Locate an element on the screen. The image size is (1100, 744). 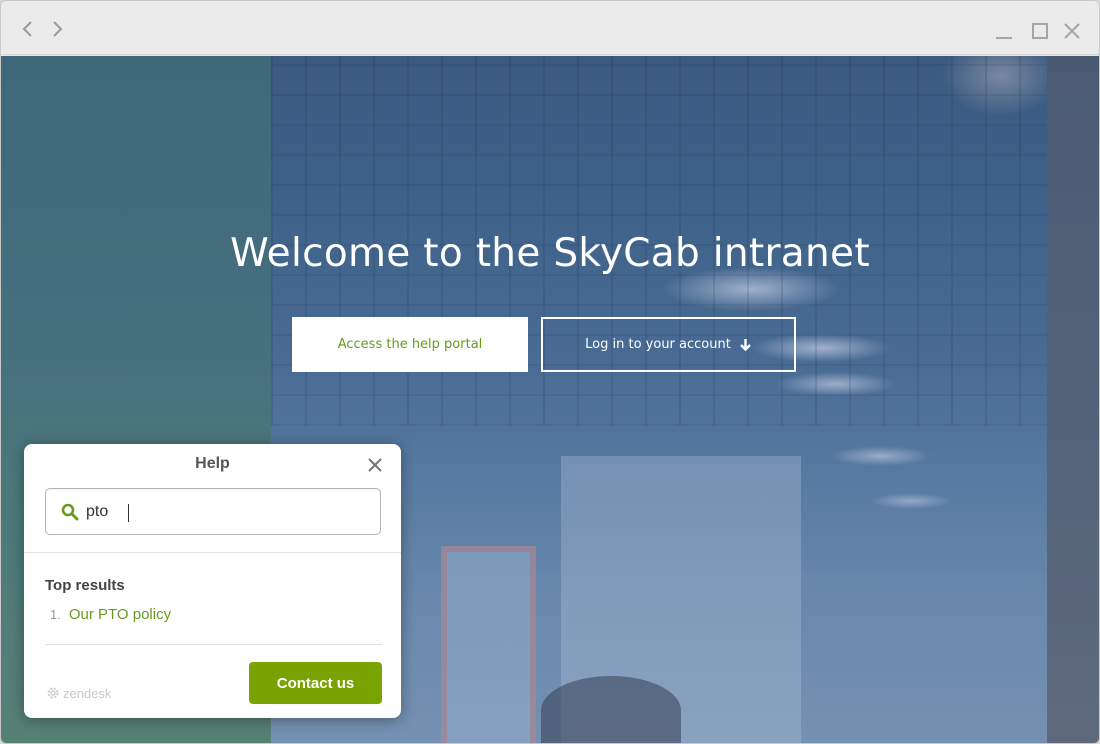
access-help-portal-button: Access the help portal is located at coordinates (410, 344).